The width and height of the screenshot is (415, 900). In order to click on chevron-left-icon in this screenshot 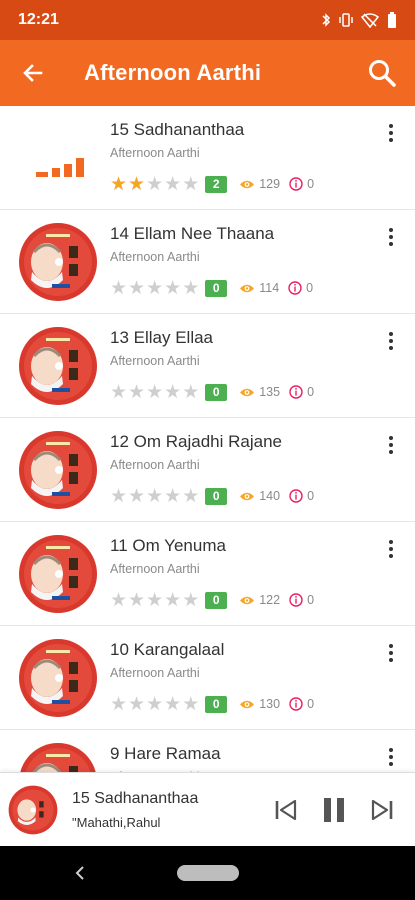, I will do `click(79, 873)`.